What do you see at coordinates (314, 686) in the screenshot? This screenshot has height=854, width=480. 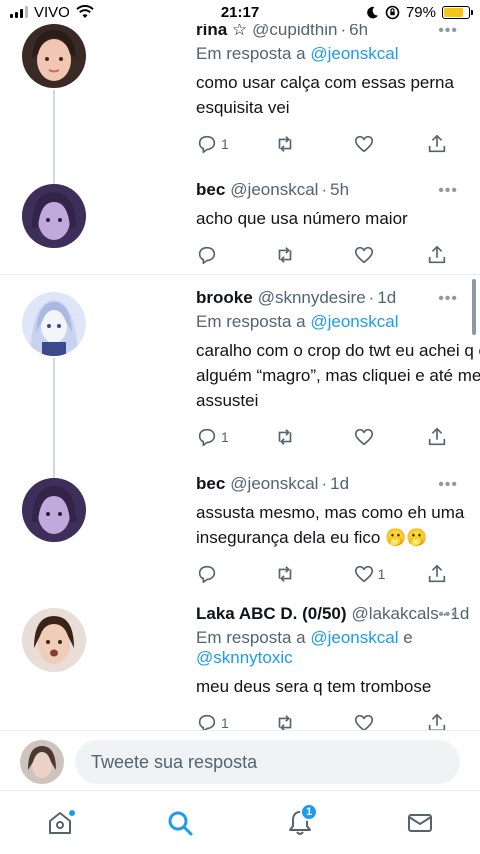 I see `tweet-text: meu deus sera q tem trombose` at bounding box center [314, 686].